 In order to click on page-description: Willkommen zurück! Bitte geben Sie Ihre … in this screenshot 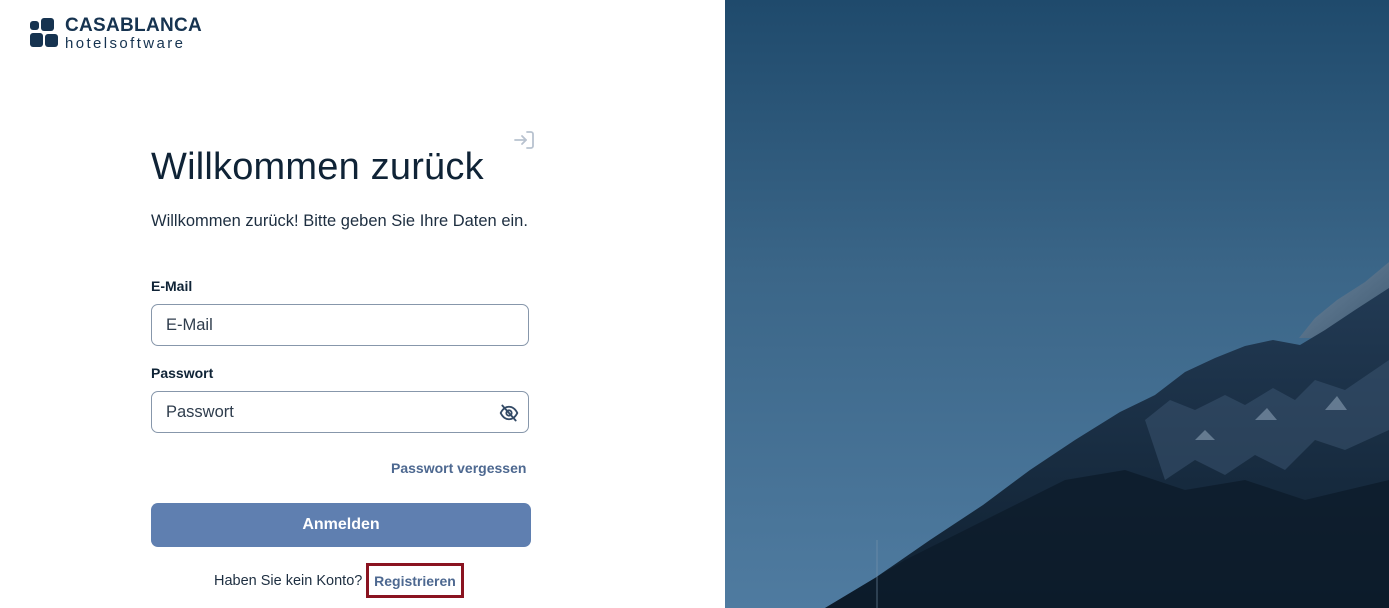, I will do `click(339, 221)`.